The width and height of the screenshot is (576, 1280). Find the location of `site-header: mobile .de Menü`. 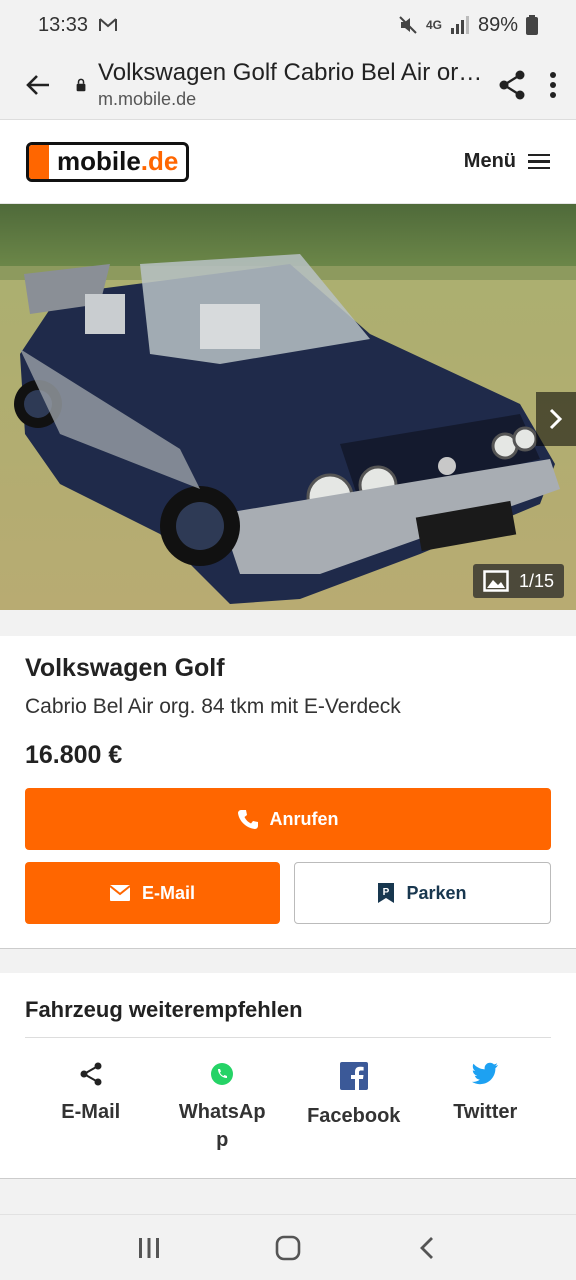

site-header: mobile .de Menü is located at coordinates (288, 162).